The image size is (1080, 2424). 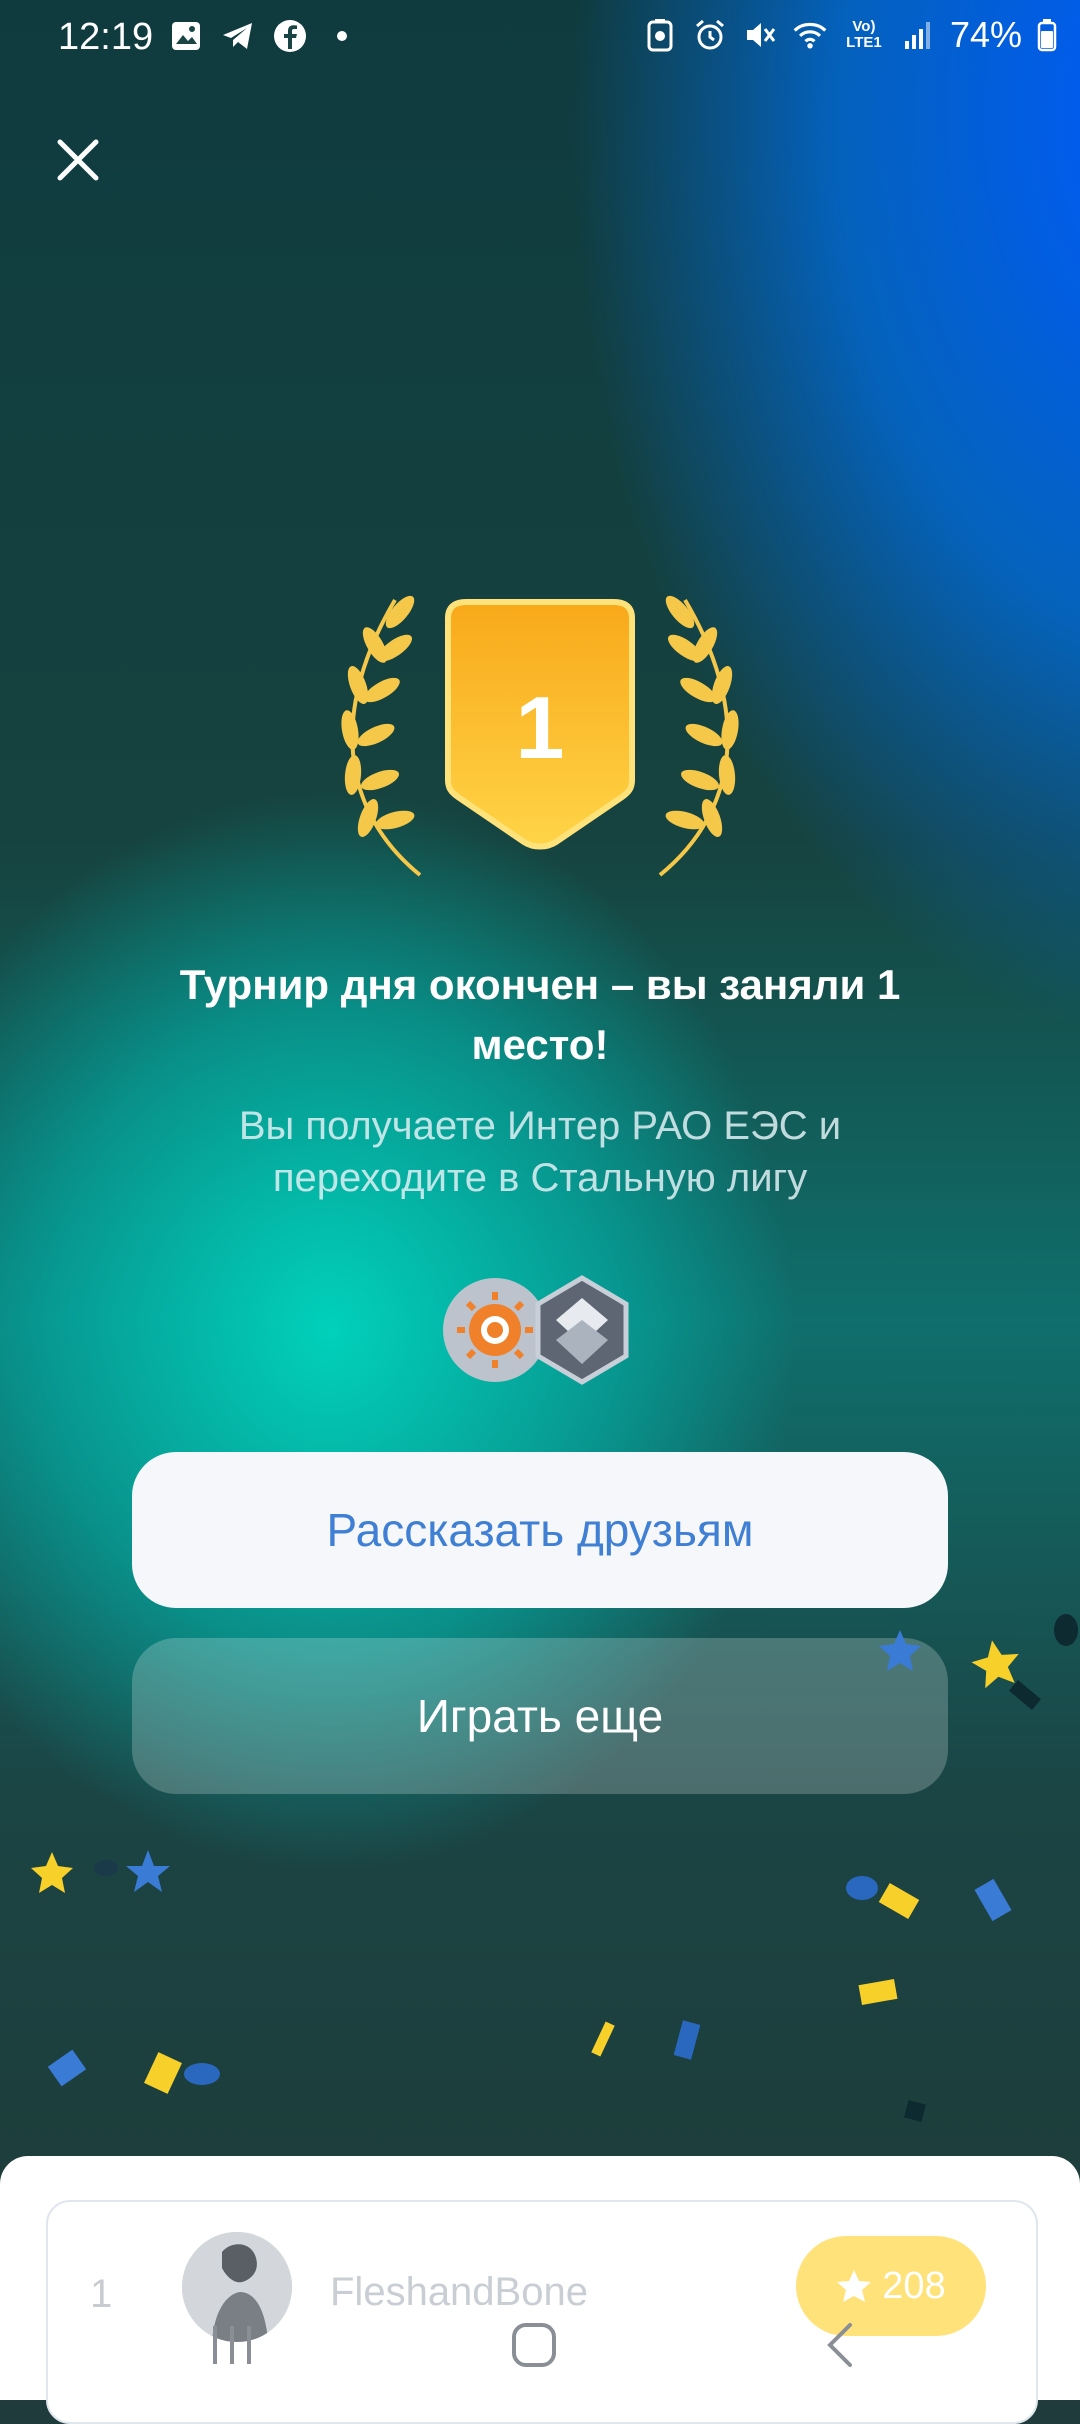 What do you see at coordinates (710, 35) in the screenshot?
I see `alarm-icon` at bounding box center [710, 35].